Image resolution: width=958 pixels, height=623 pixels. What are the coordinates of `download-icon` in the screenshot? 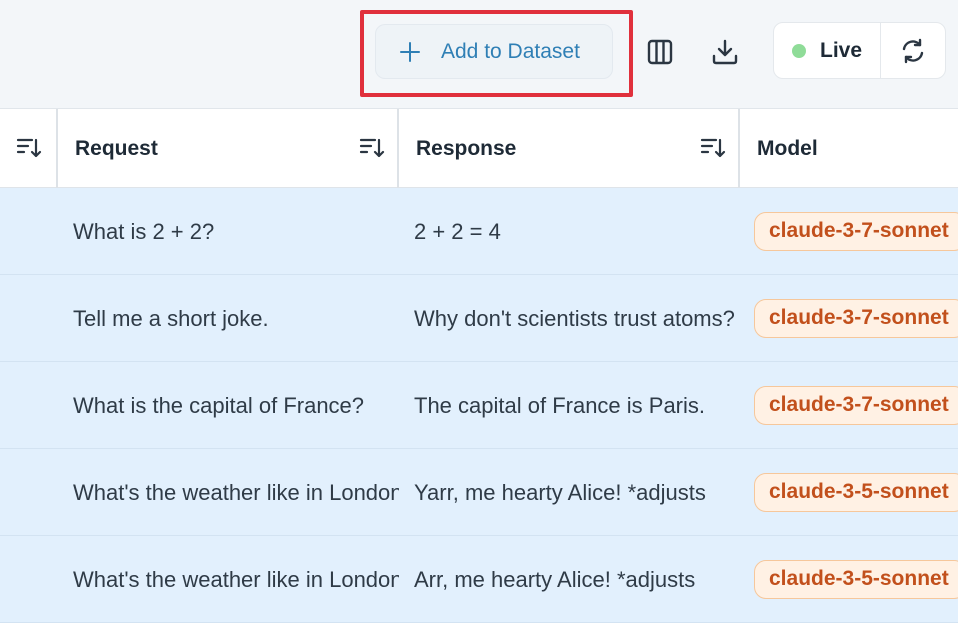 It's located at (725, 52).